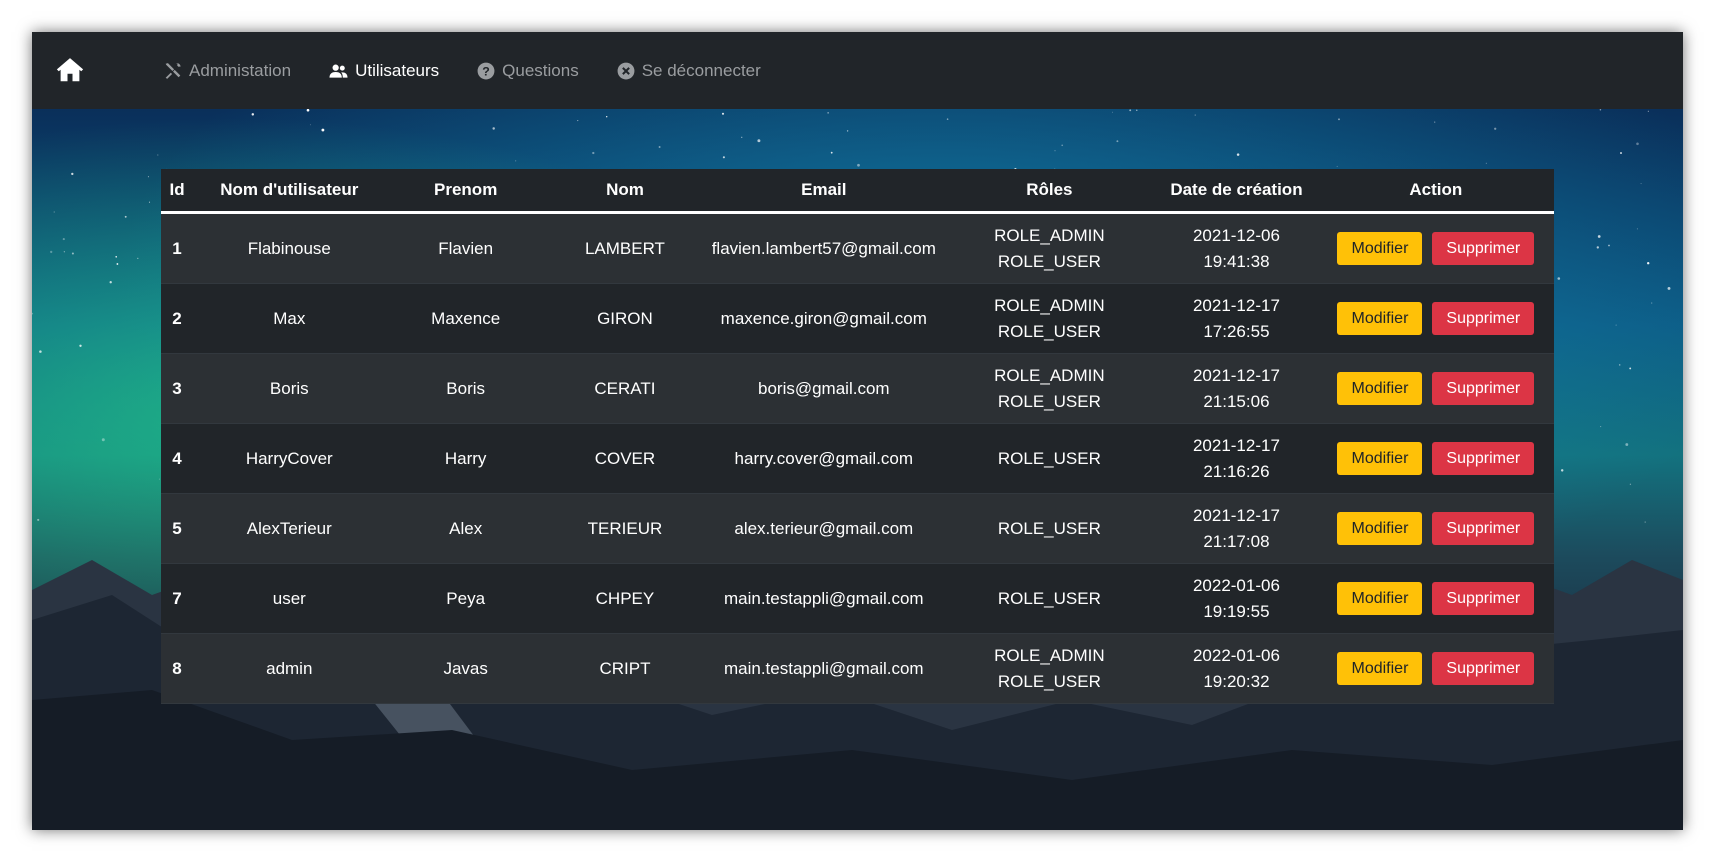  What do you see at coordinates (289, 388) in the screenshot?
I see `cell-username: Boris` at bounding box center [289, 388].